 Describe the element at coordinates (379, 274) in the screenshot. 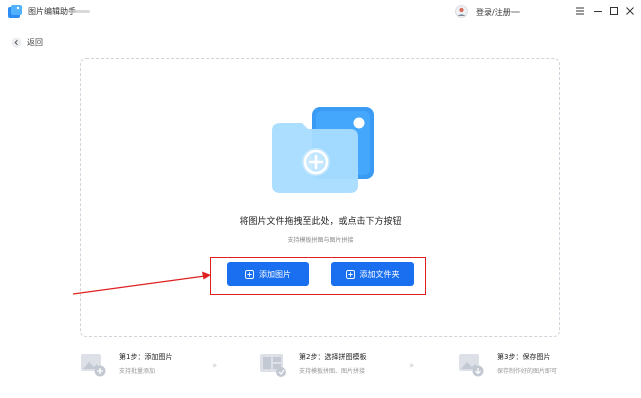

I see `add-folder-label: 添加文件夹` at that location.